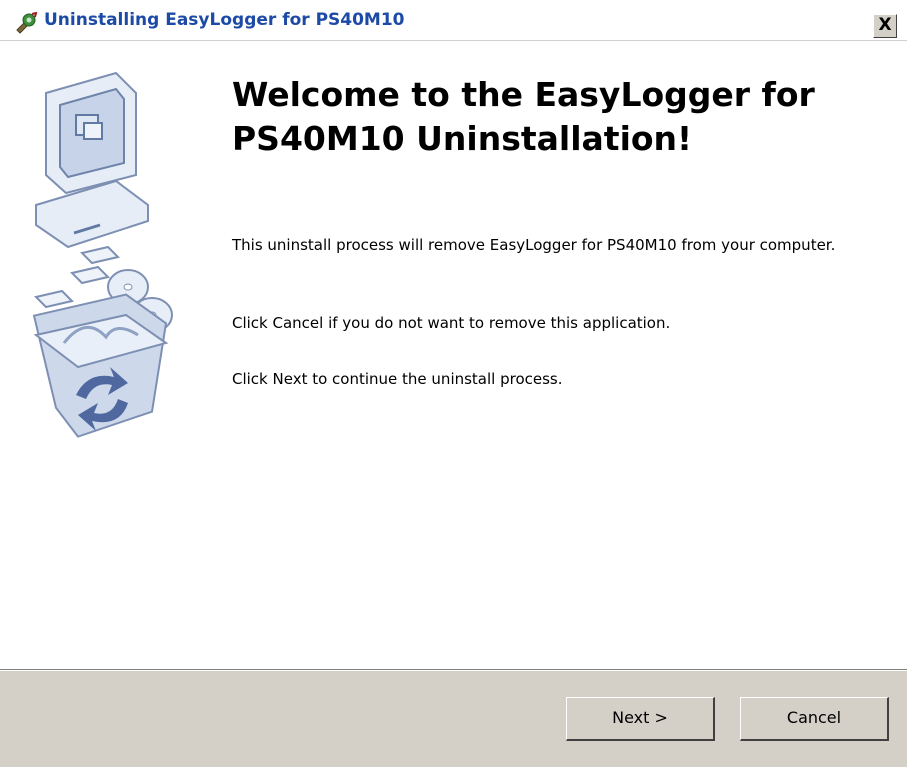 Image resolution: width=907 pixels, height=767 pixels. Describe the element at coordinates (26, 22) in the screenshot. I see `installer-app-icon` at that location.